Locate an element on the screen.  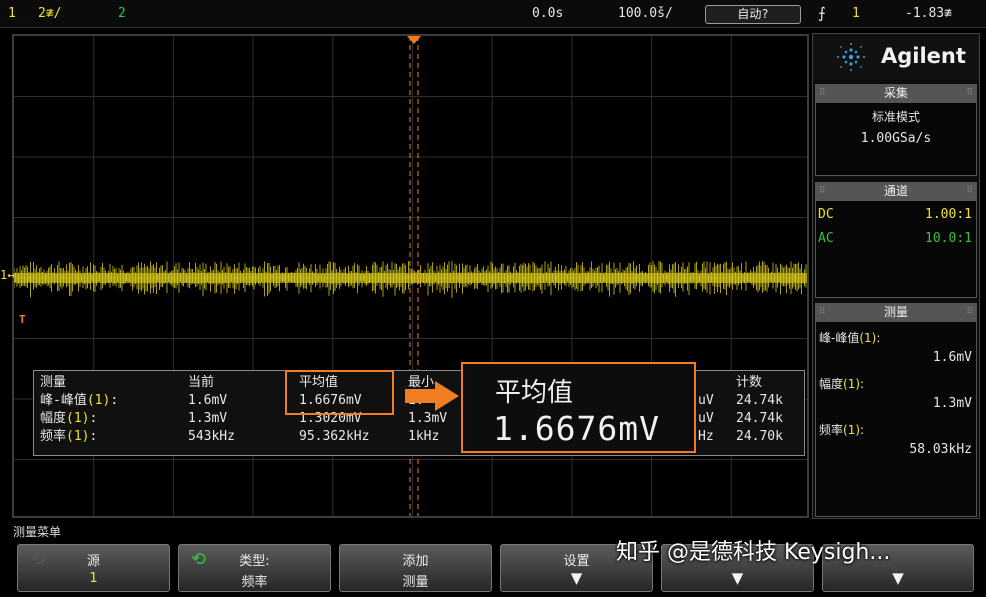
column-header-current: 当前 is located at coordinates (201, 382).